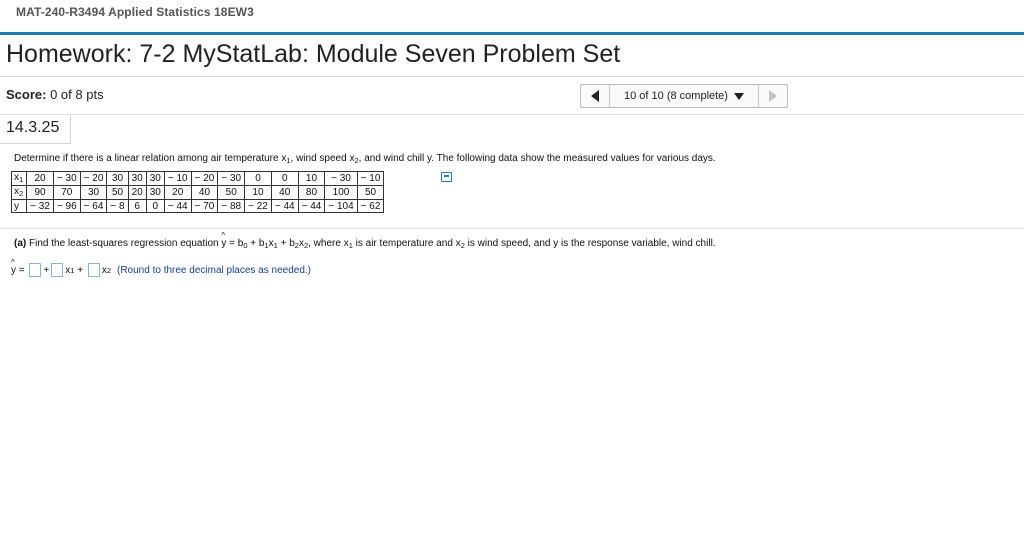  Describe the element at coordinates (19, 178) in the screenshot. I see `row-label: x1` at that location.